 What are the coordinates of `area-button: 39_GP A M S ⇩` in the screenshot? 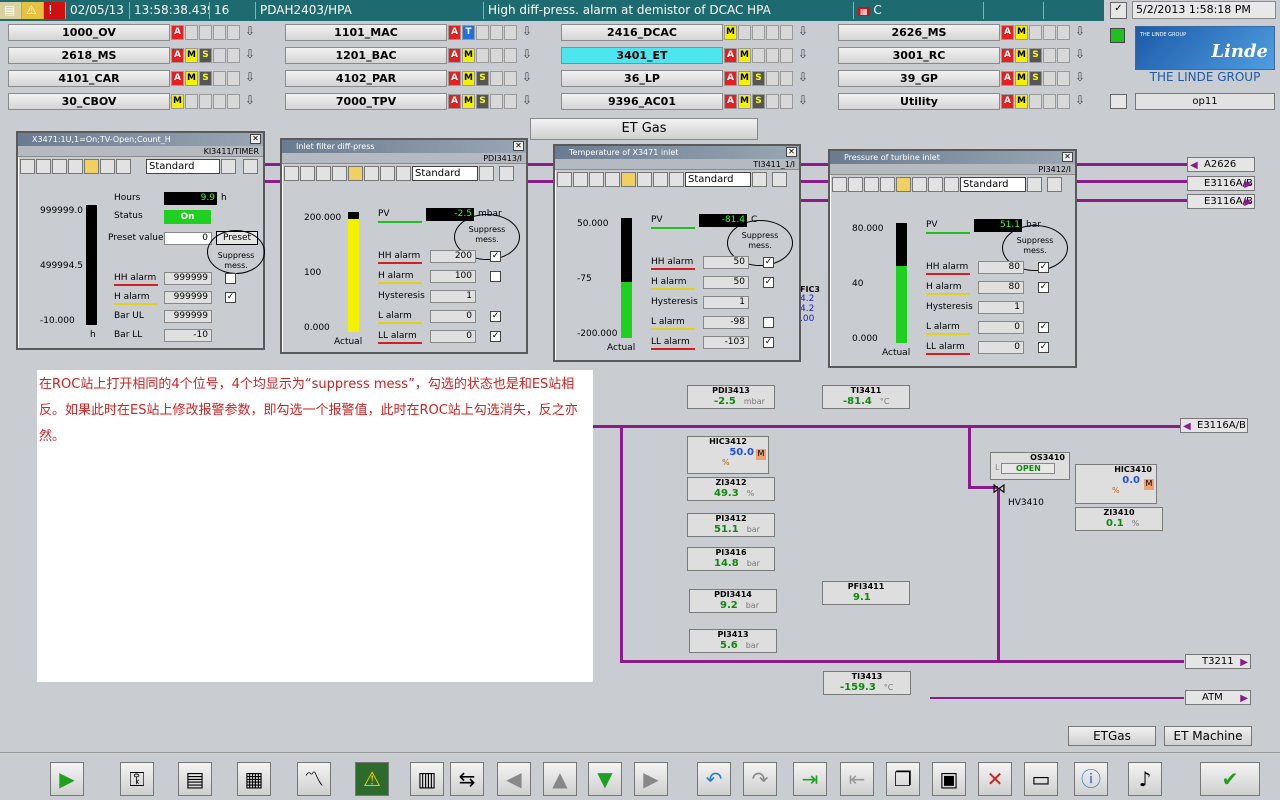 It's located at (962, 78).